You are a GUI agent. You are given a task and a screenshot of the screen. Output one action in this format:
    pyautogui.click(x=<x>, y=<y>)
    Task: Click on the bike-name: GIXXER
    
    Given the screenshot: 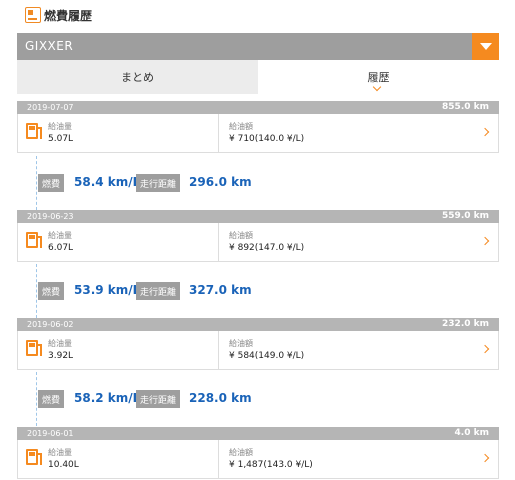 What is the action you would take?
    pyautogui.click(x=49, y=46)
    